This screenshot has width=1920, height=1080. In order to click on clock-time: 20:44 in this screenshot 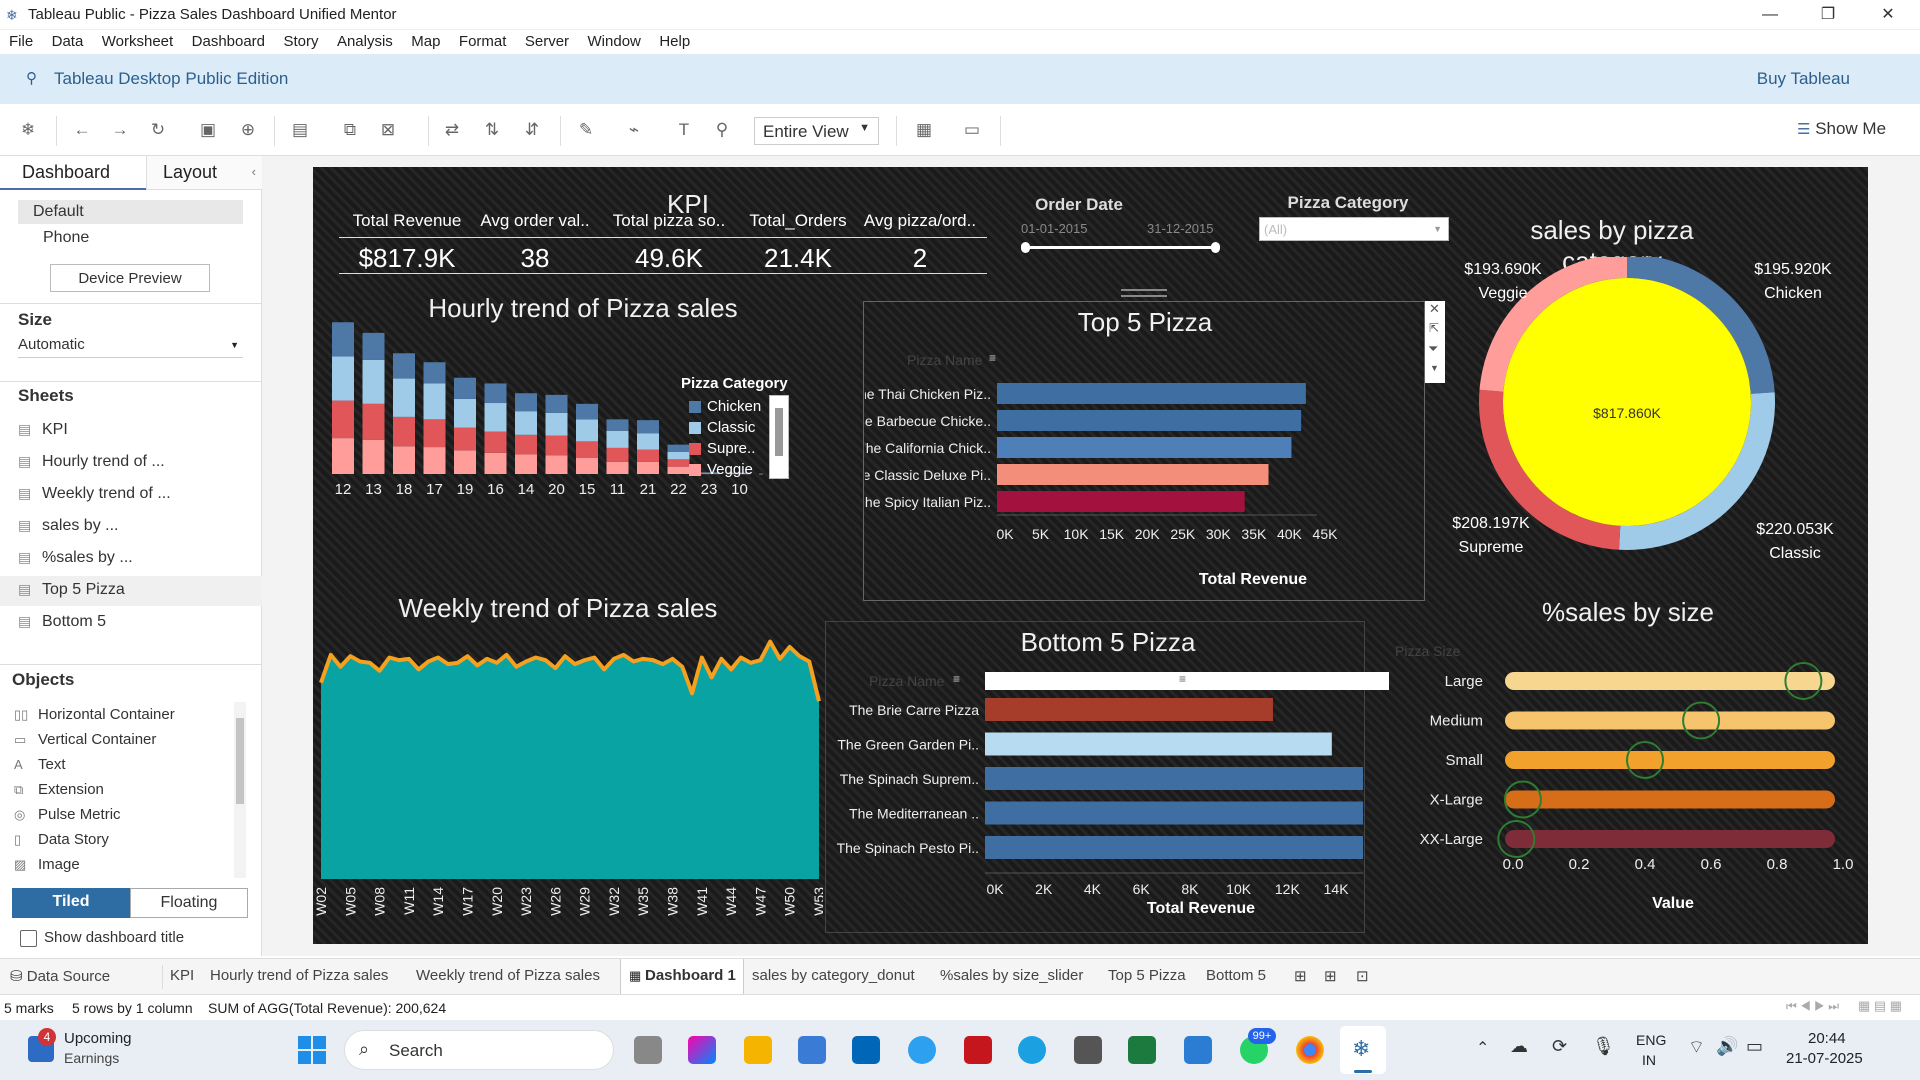, I will do `click(1827, 1038)`.